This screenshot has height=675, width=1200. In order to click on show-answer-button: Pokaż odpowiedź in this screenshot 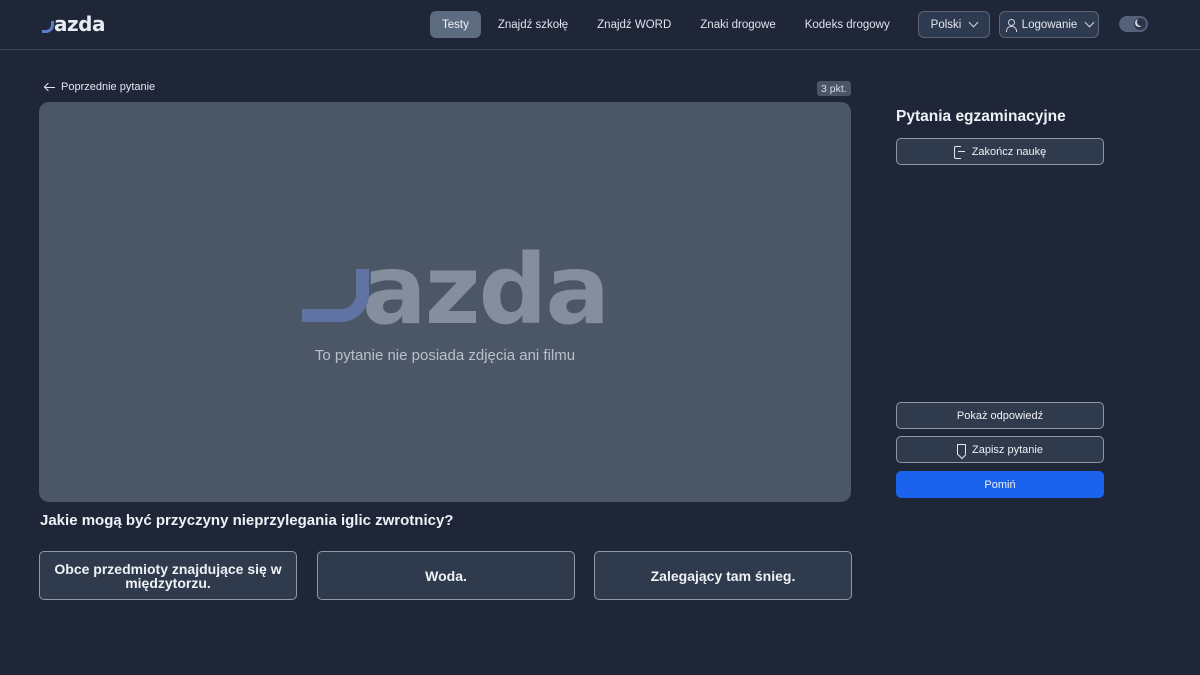, I will do `click(1000, 415)`.